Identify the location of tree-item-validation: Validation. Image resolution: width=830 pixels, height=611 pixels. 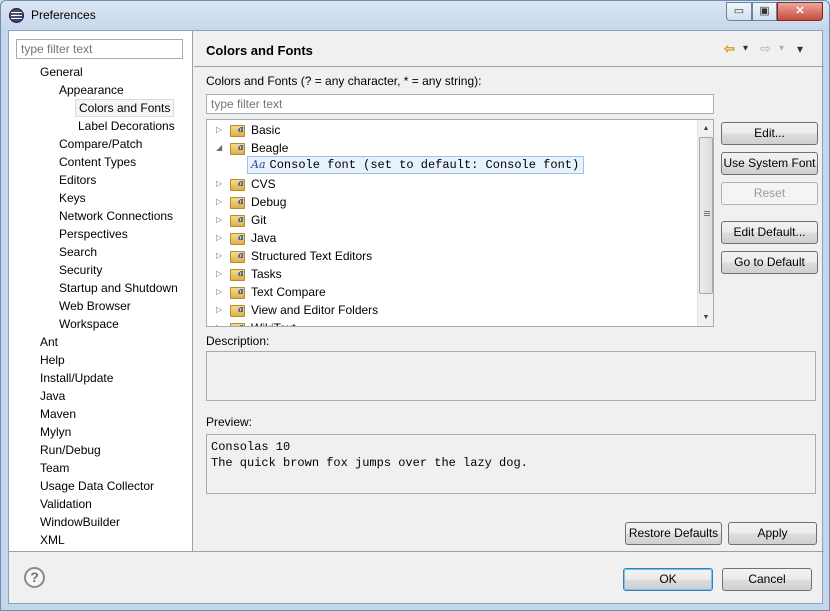
(66, 504).